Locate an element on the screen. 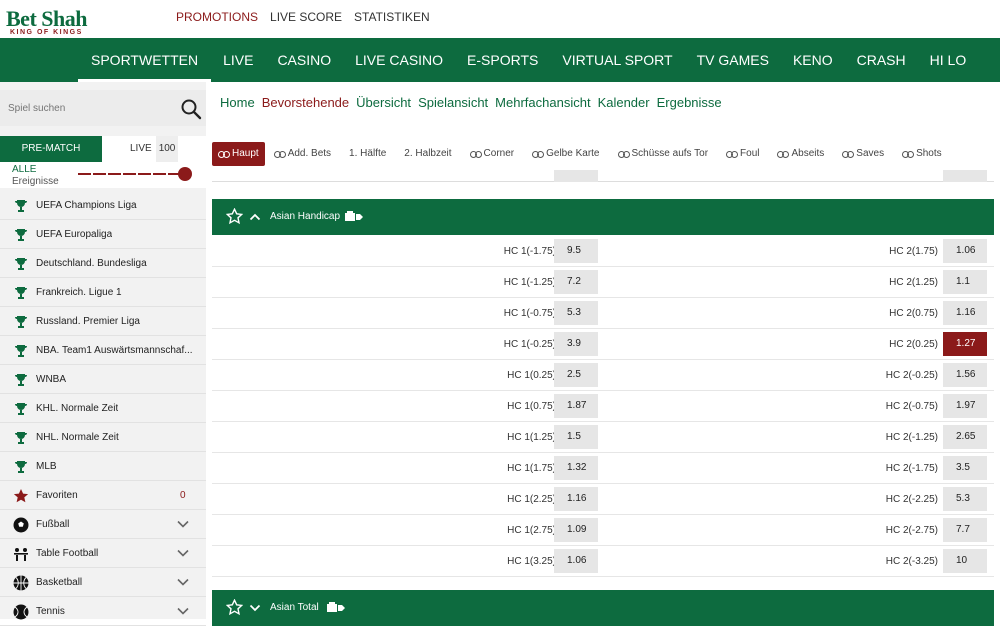  nav-keno: KENO is located at coordinates (813, 60).